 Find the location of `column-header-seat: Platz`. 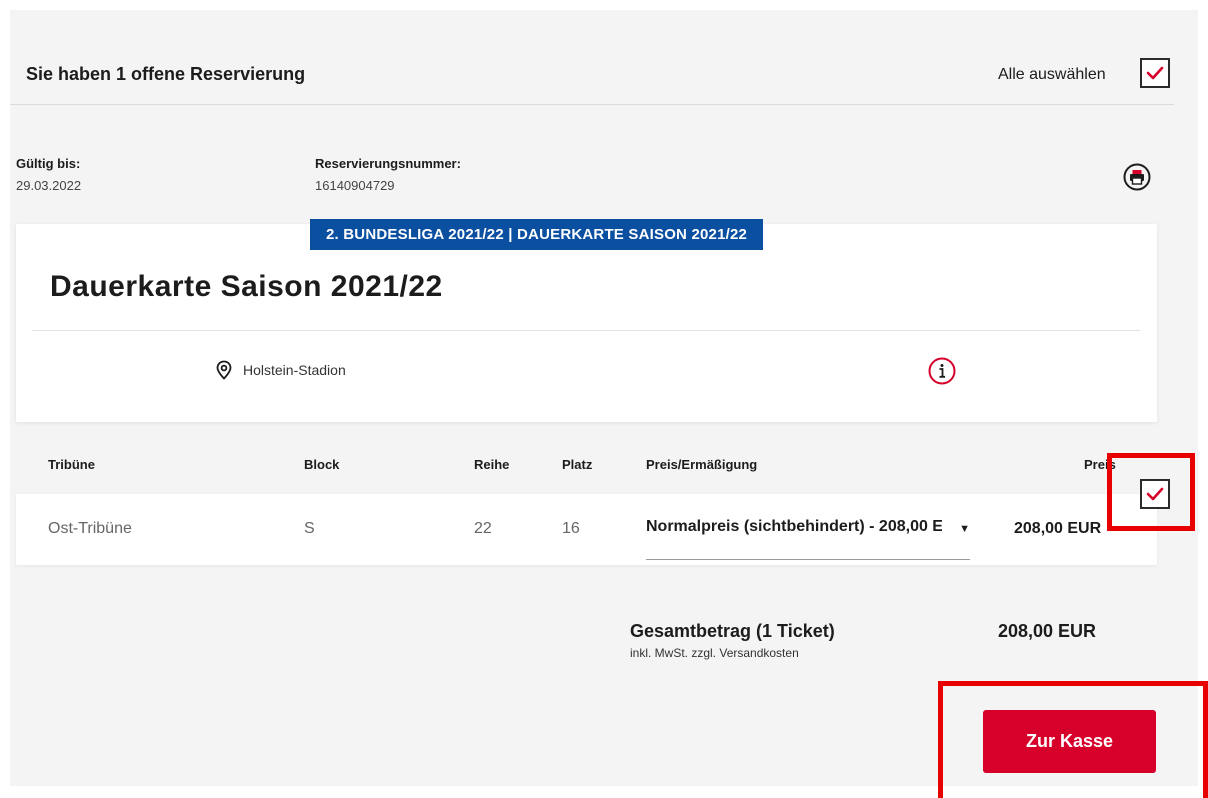

column-header-seat: Platz is located at coordinates (577, 464).